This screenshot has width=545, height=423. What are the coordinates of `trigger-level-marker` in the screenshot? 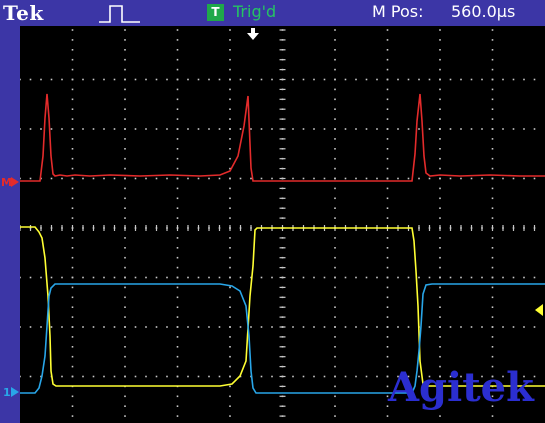 It's located at (539, 310).